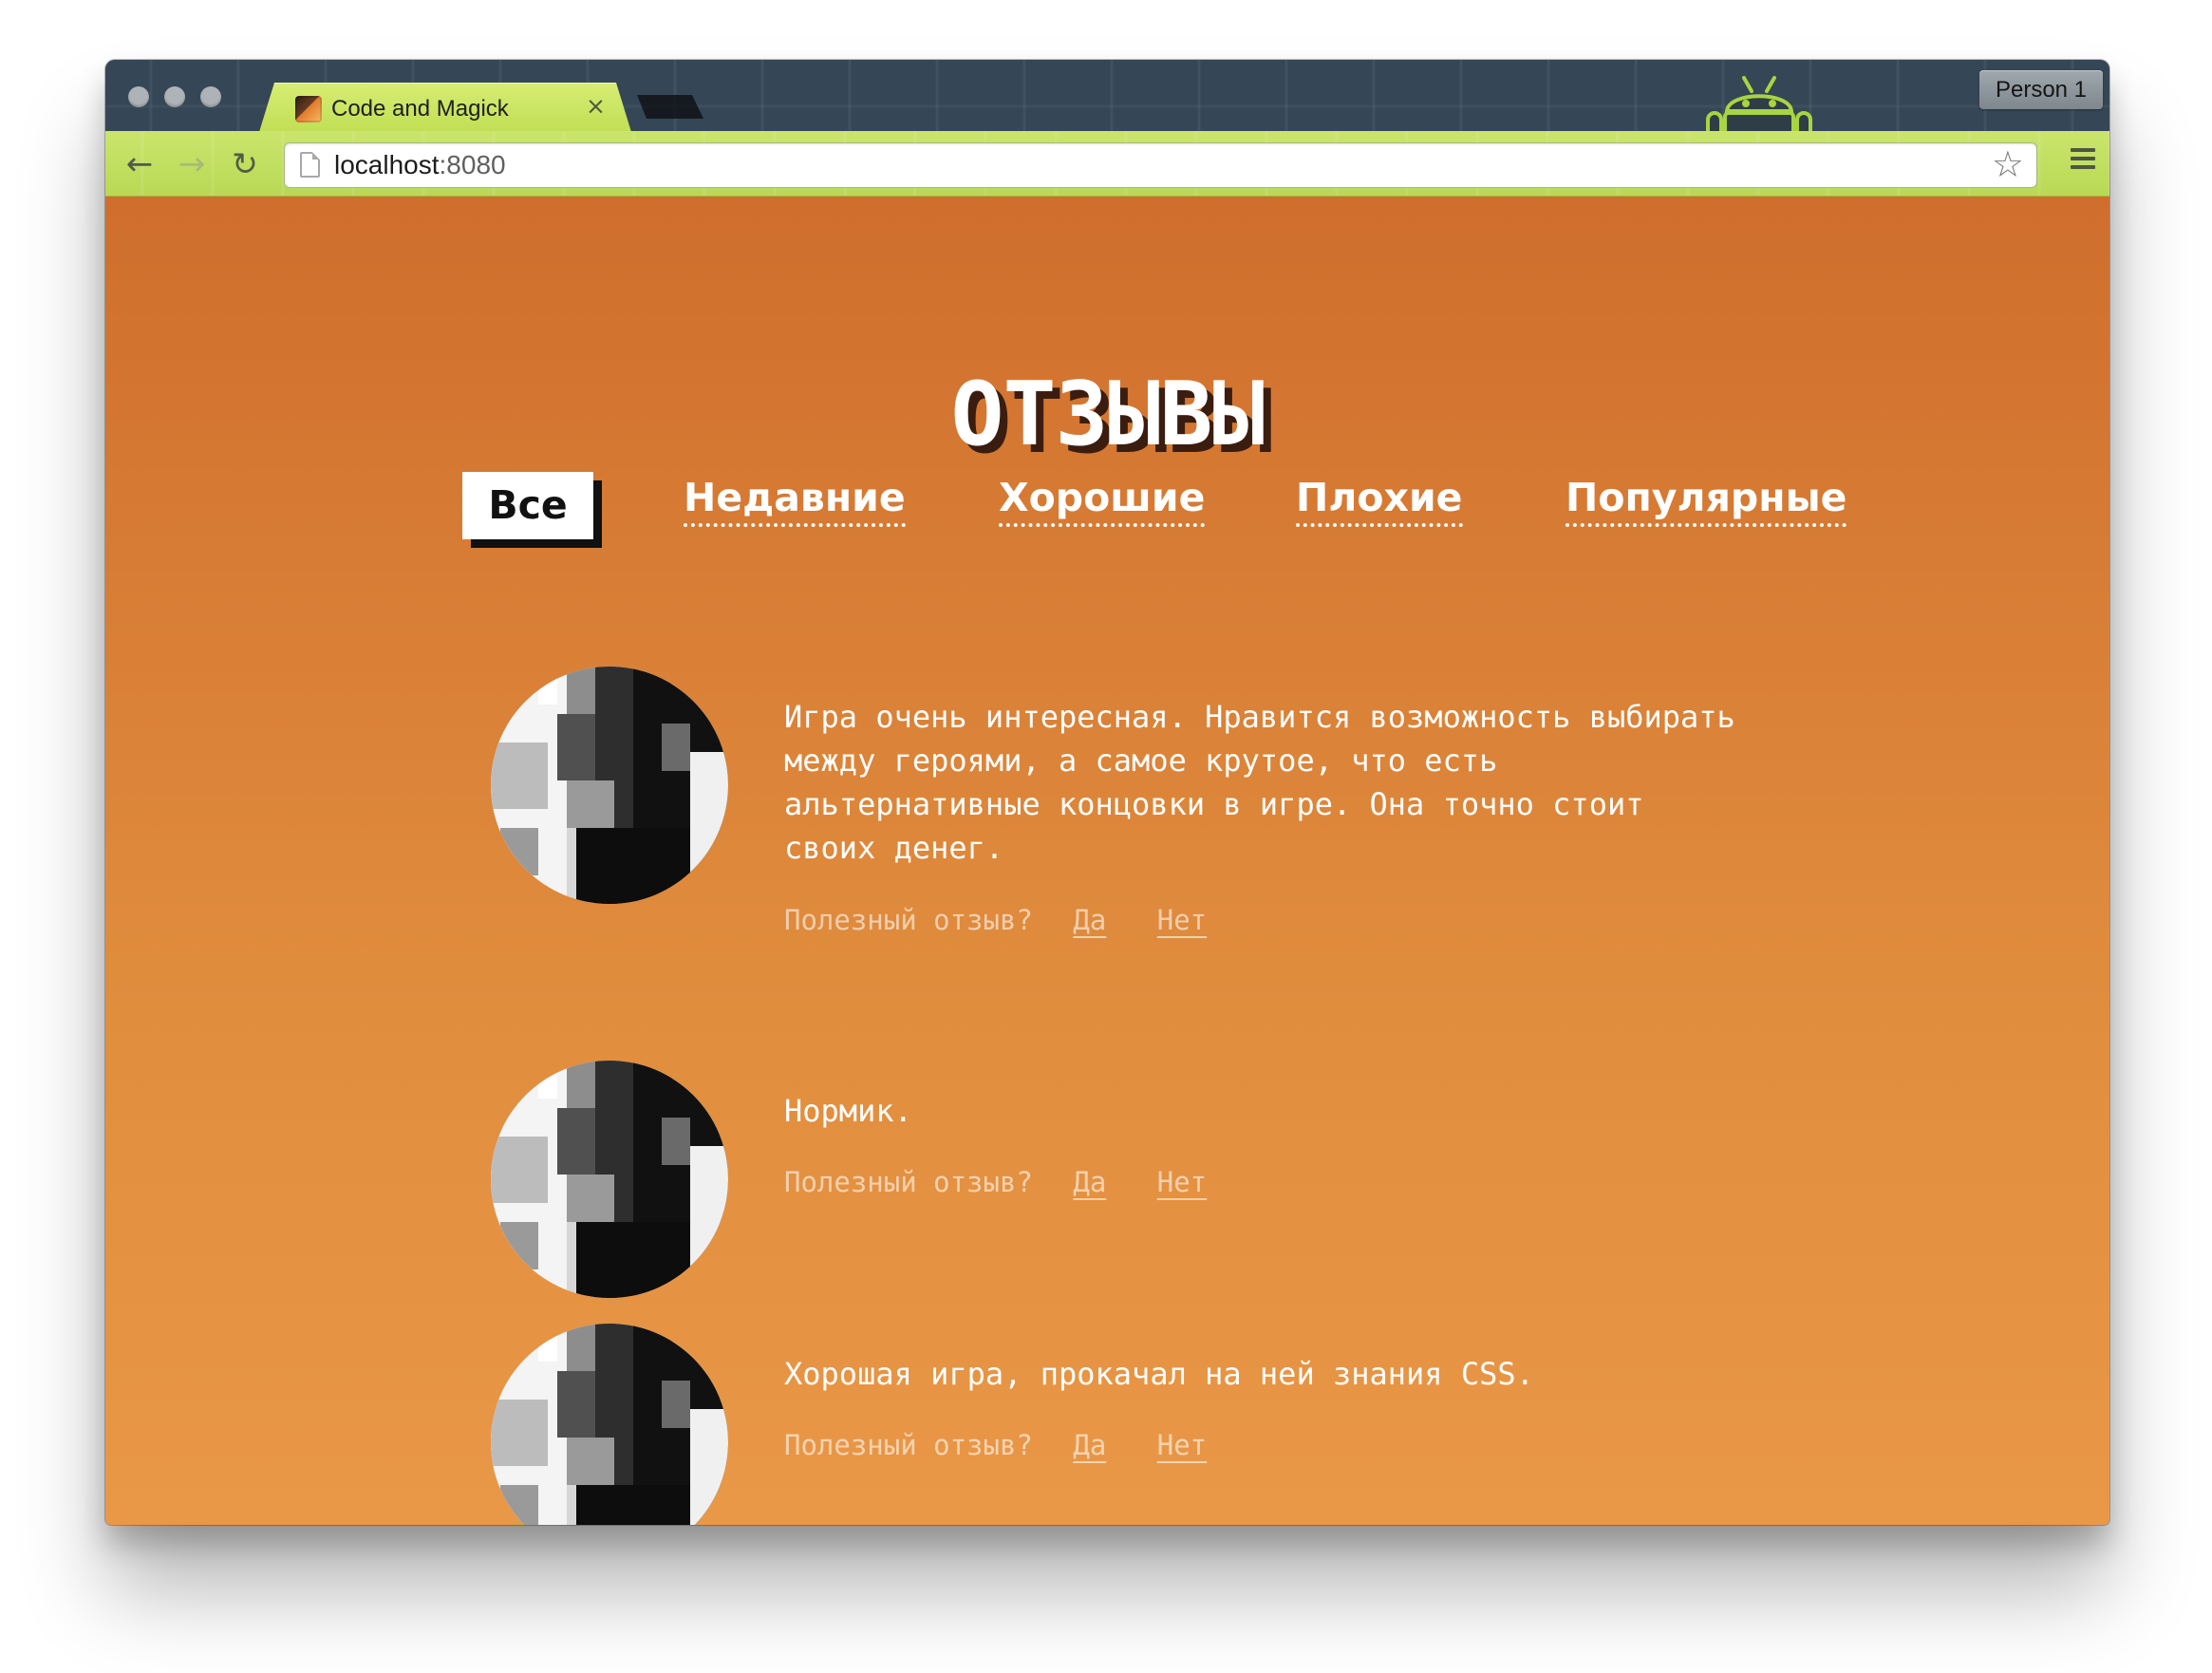 The image size is (2212, 1673). I want to click on hamburger-menu-icon, so click(2083, 159).